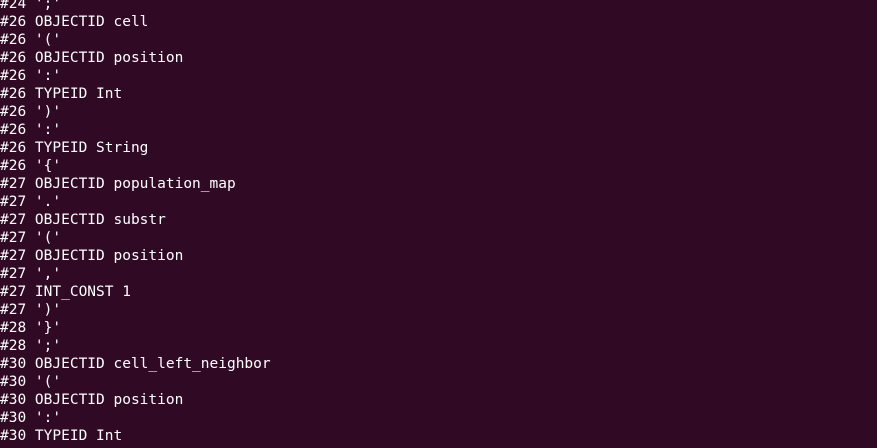  Describe the element at coordinates (83, 220) in the screenshot. I see `terminal-line: #27 OBJECTID substr` at that location.